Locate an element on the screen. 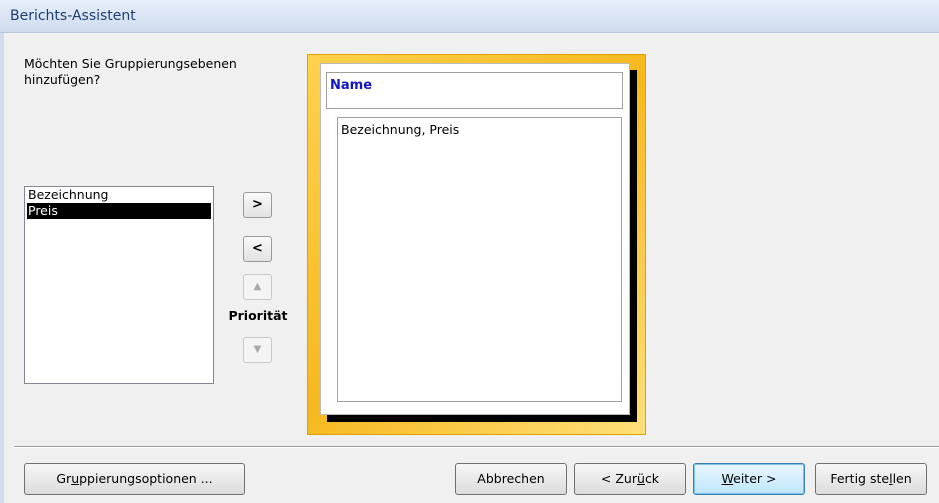 This screenshot has height=503, width=939. title-bar: Berichts-Assistent is located at coordinates (469, 16).